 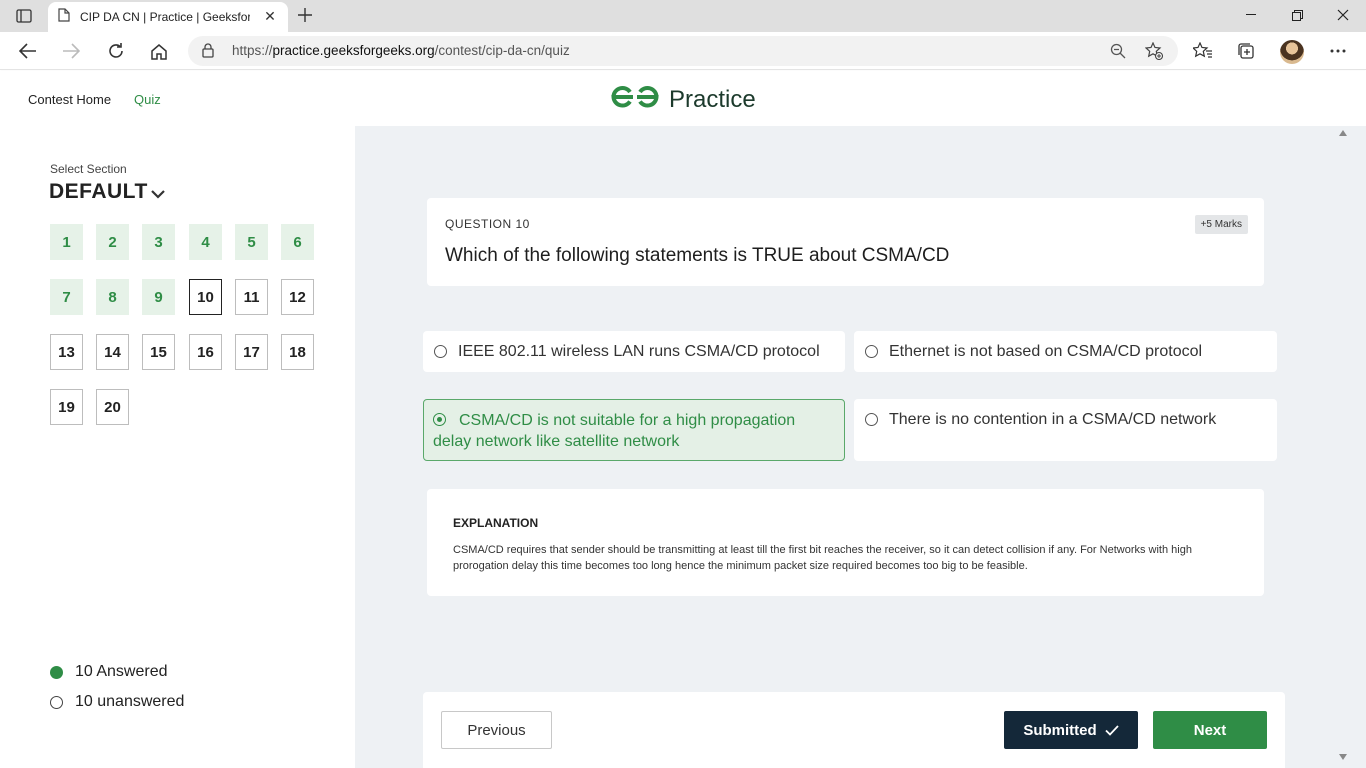 I want to click on unanswered-dot, so click(x=56, y=702).